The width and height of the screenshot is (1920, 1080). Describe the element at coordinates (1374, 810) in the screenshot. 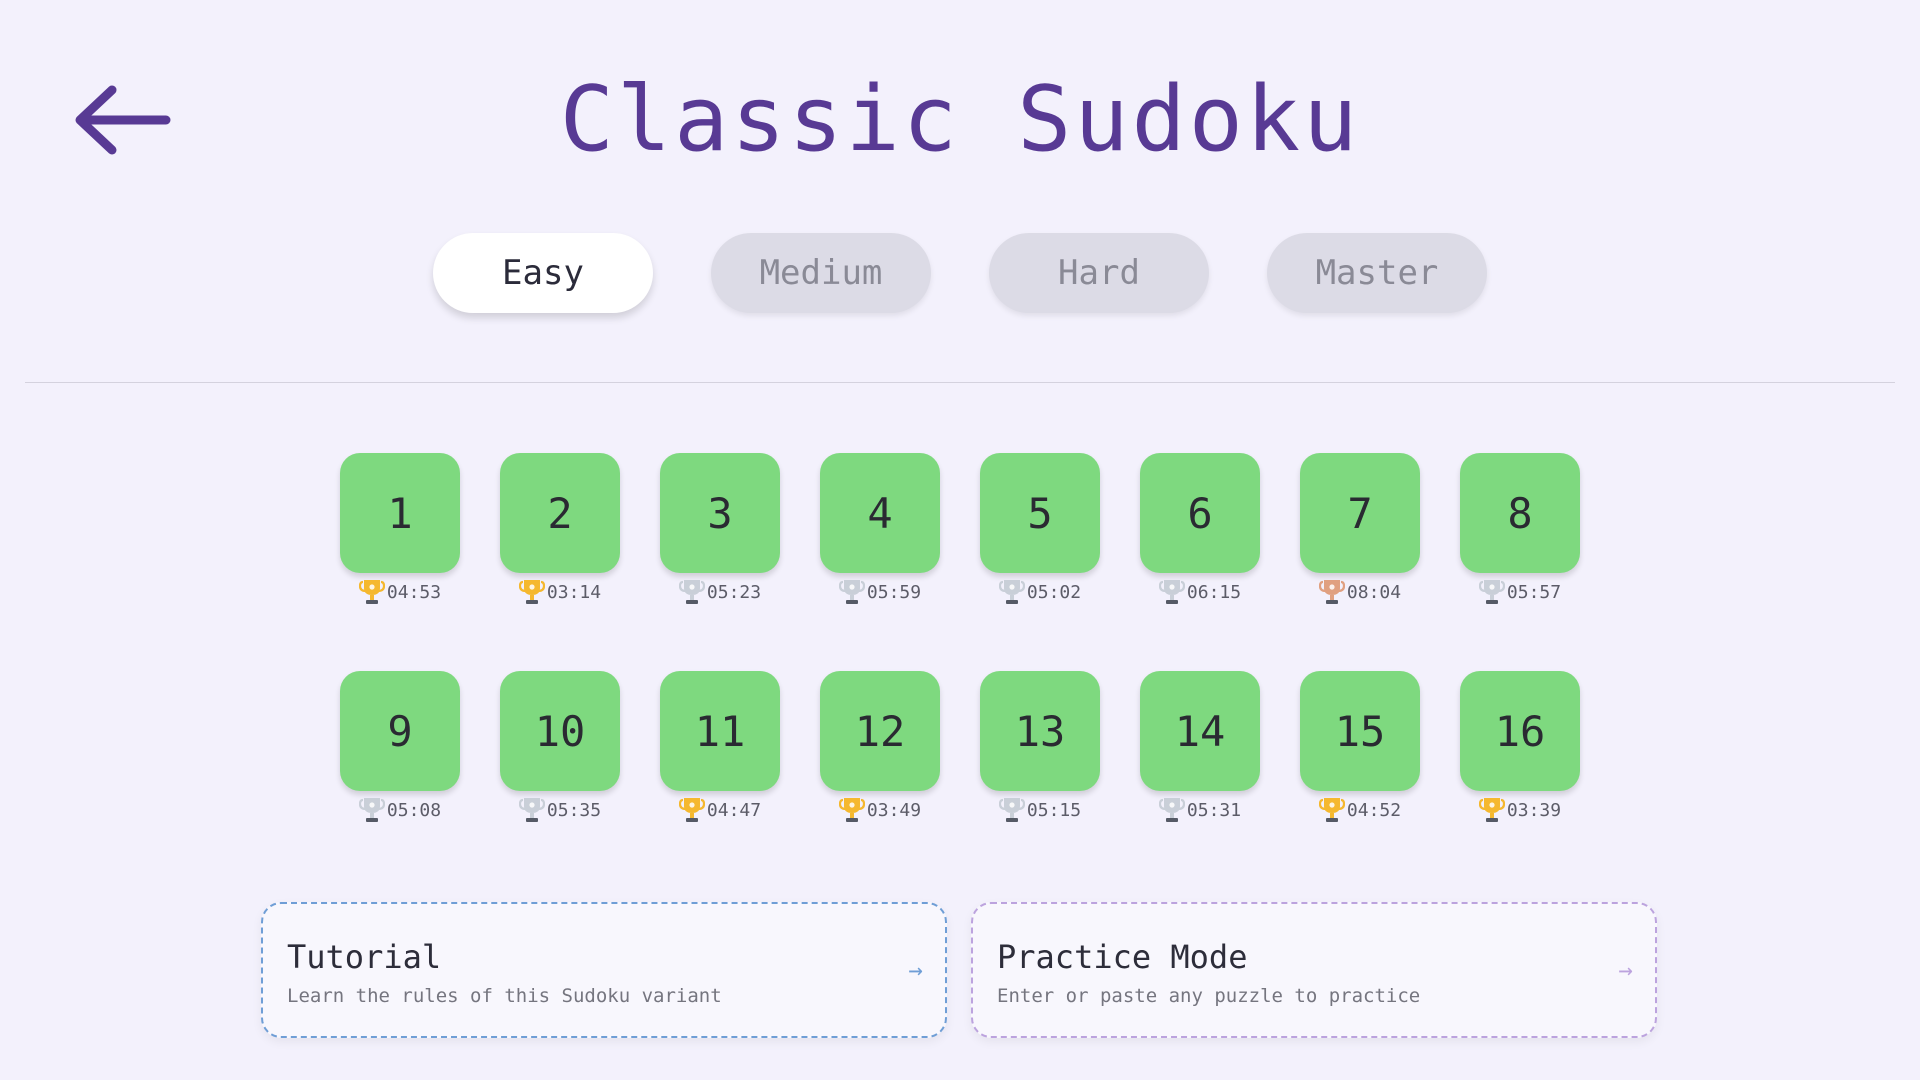

I see `best-time-label: 04:52` at that location.